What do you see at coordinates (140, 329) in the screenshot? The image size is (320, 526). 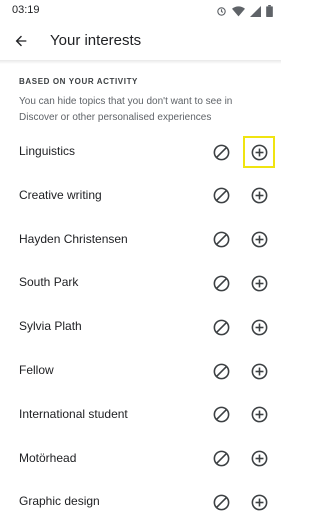 I see `topic-row: Sylvia Plath` at bounding box center [140, 329].